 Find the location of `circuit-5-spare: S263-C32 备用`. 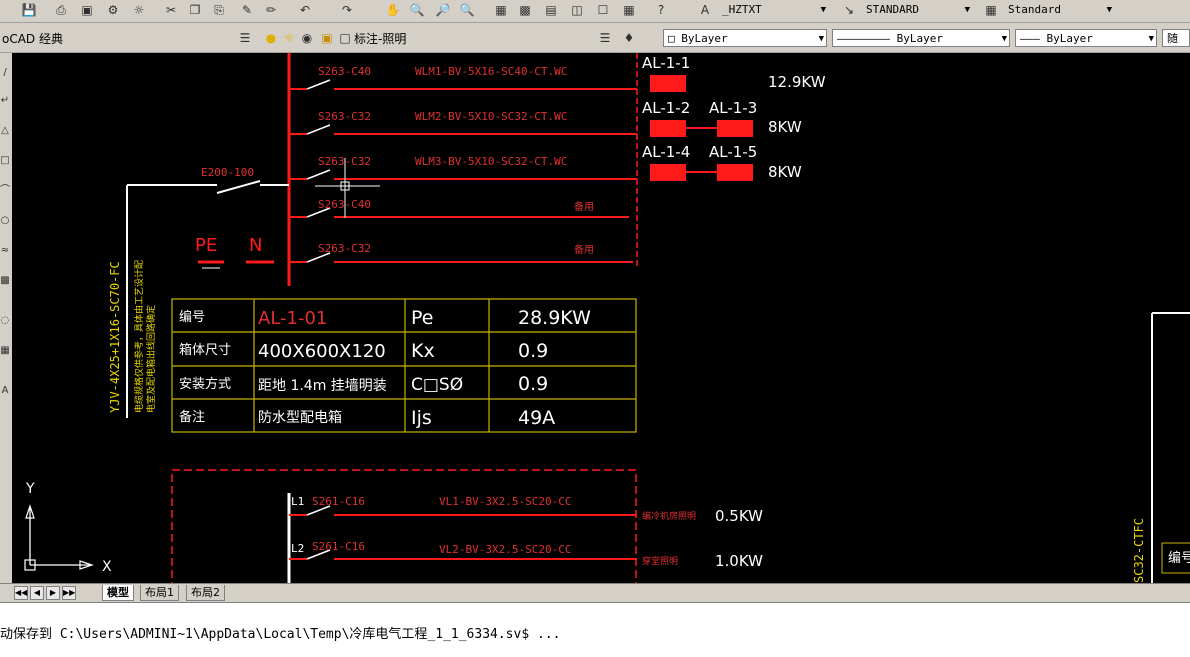

circuit-5-spare: S263-C32 备用 is located at coordinates (461, 252).